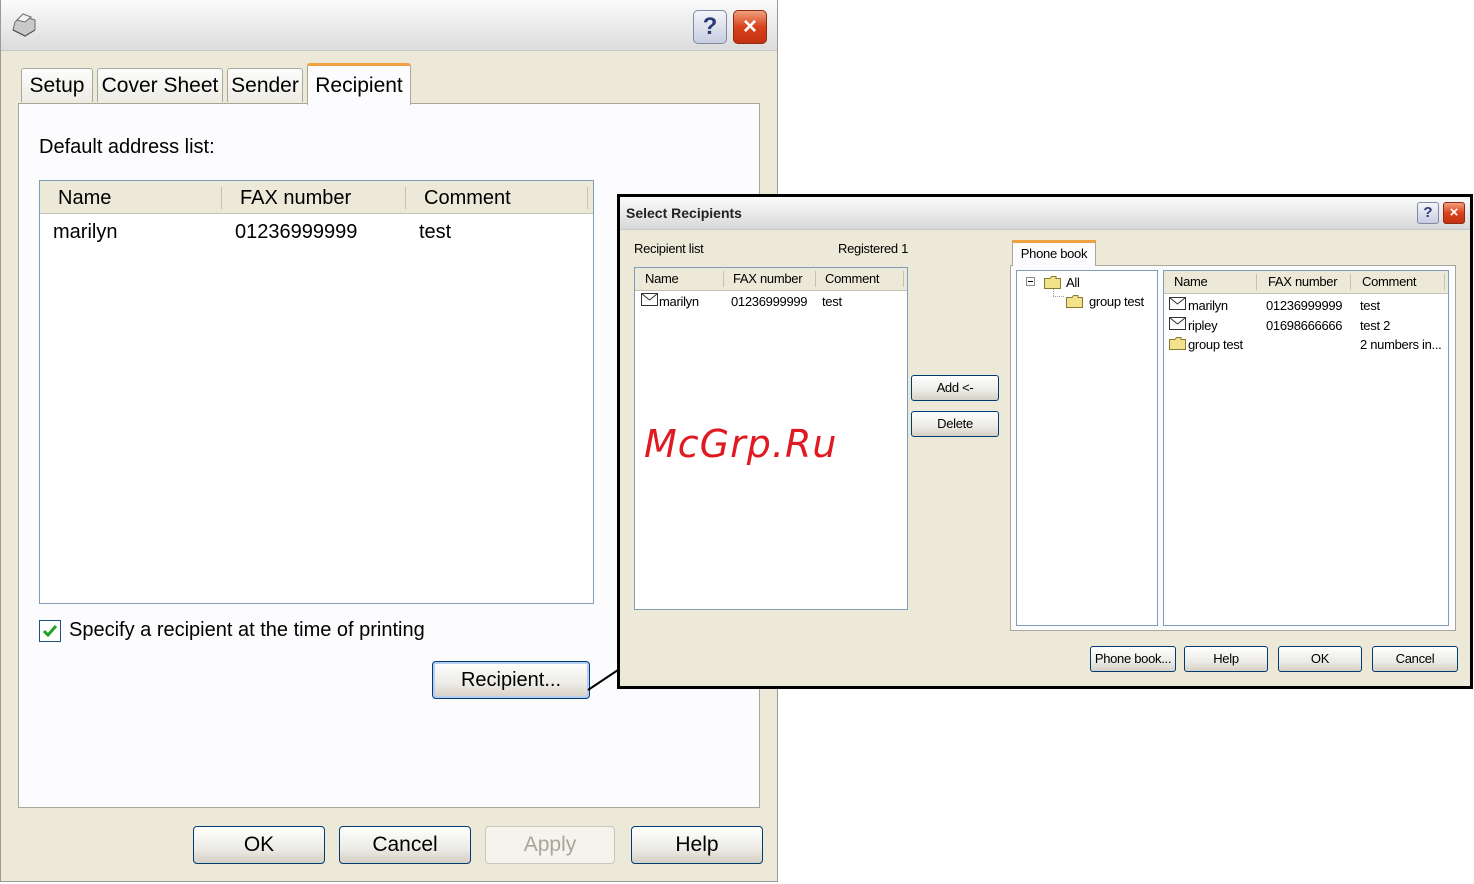  I want to click on cell-name: group test, so click(1215, 344).